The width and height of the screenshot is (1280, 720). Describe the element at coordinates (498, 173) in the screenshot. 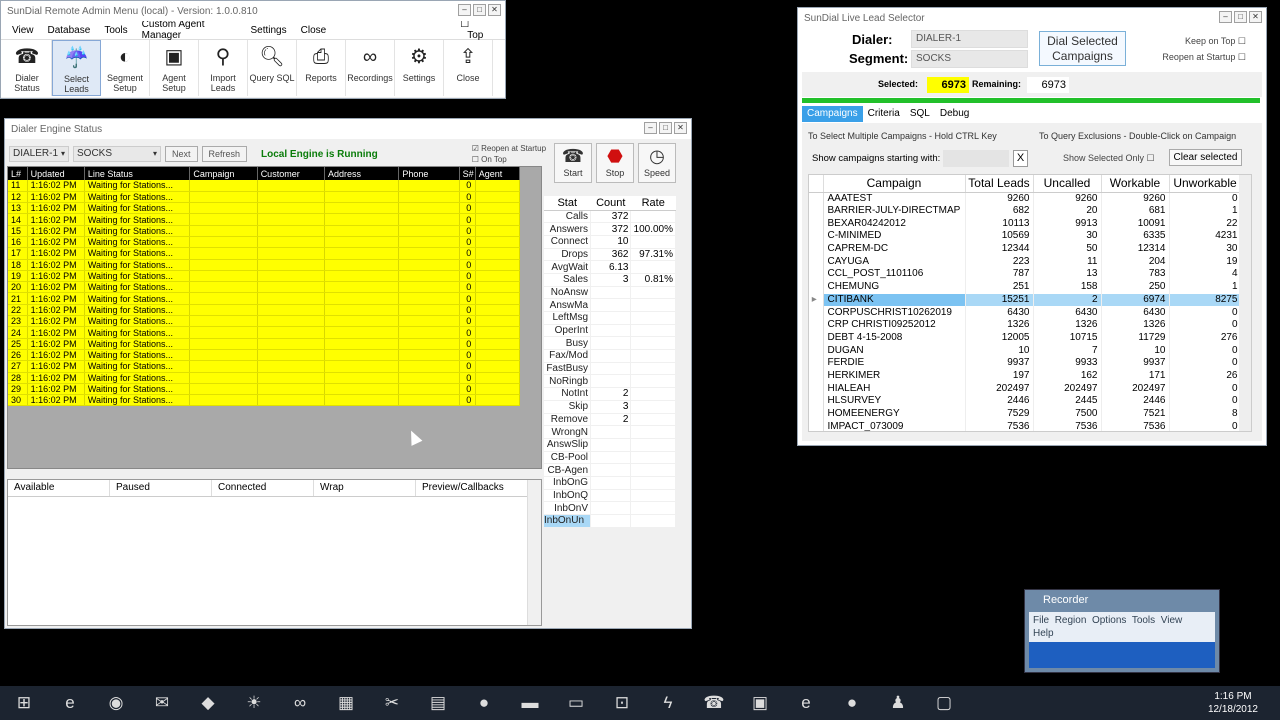

I see `grid-column-header: Agent` at that location.